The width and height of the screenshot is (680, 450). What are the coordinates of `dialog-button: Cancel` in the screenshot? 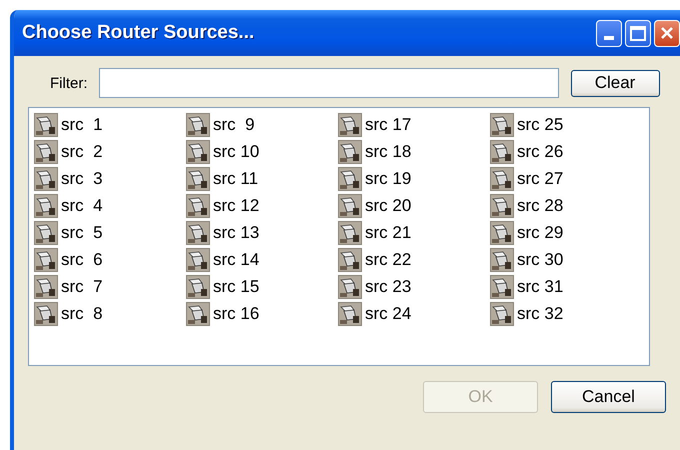 It's located at (608, 397).